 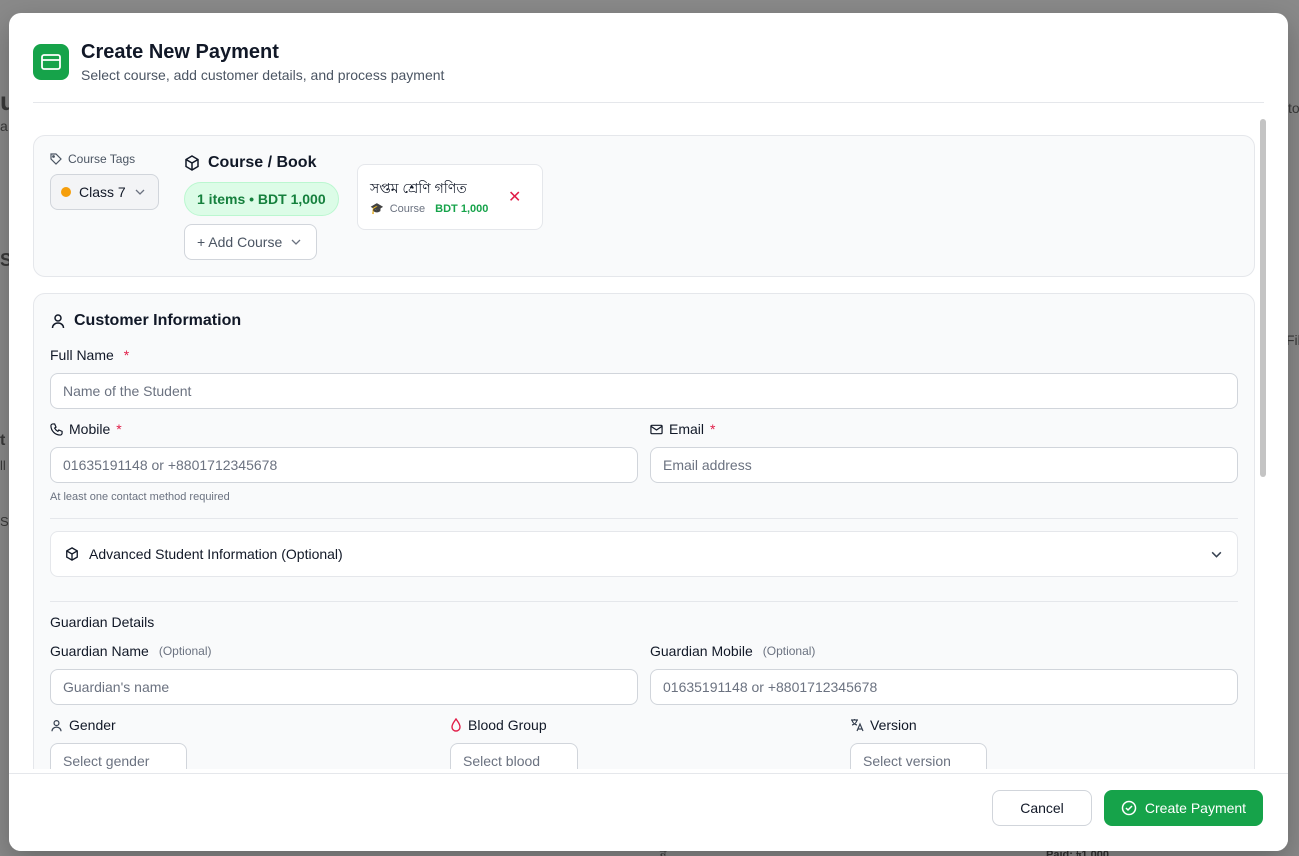 What do you see at coordinates (1042, 808) in the screenshot?
I see `cancel-button: Cancel` at bounding box center [1042, 808].